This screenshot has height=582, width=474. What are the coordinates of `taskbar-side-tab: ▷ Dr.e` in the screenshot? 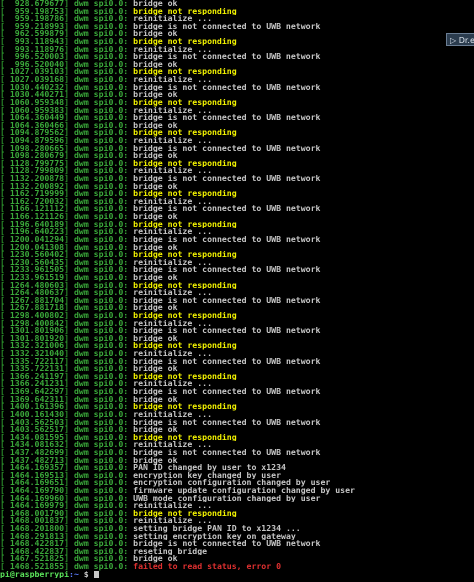 It's located at (460, 39).